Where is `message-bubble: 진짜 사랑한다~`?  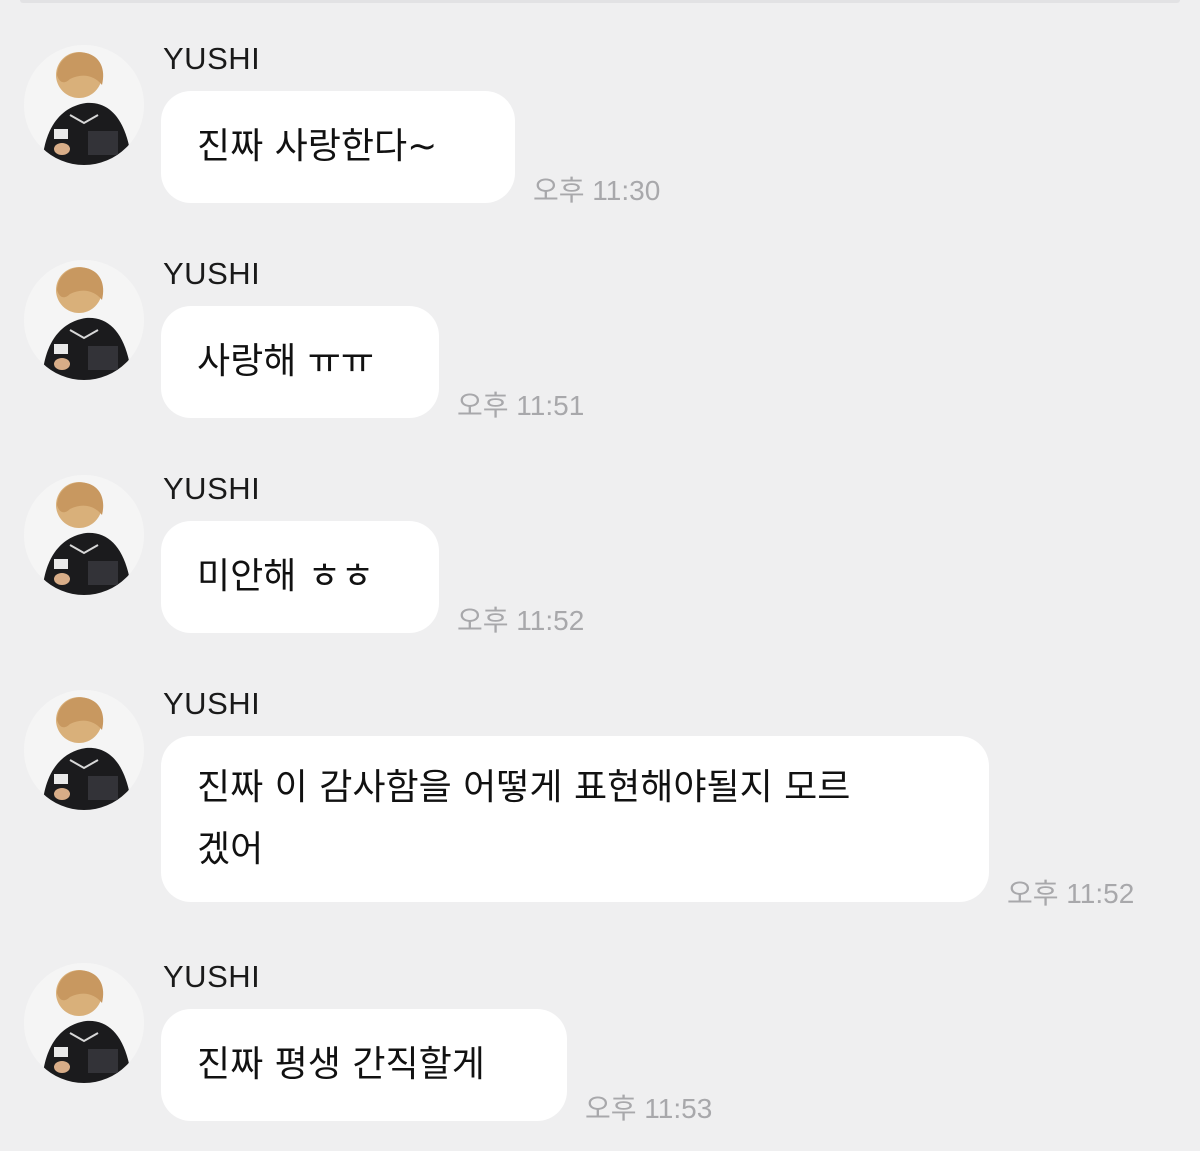 message-bubble: 진짜 사랑한다~ is located at coordinates (338, 147).